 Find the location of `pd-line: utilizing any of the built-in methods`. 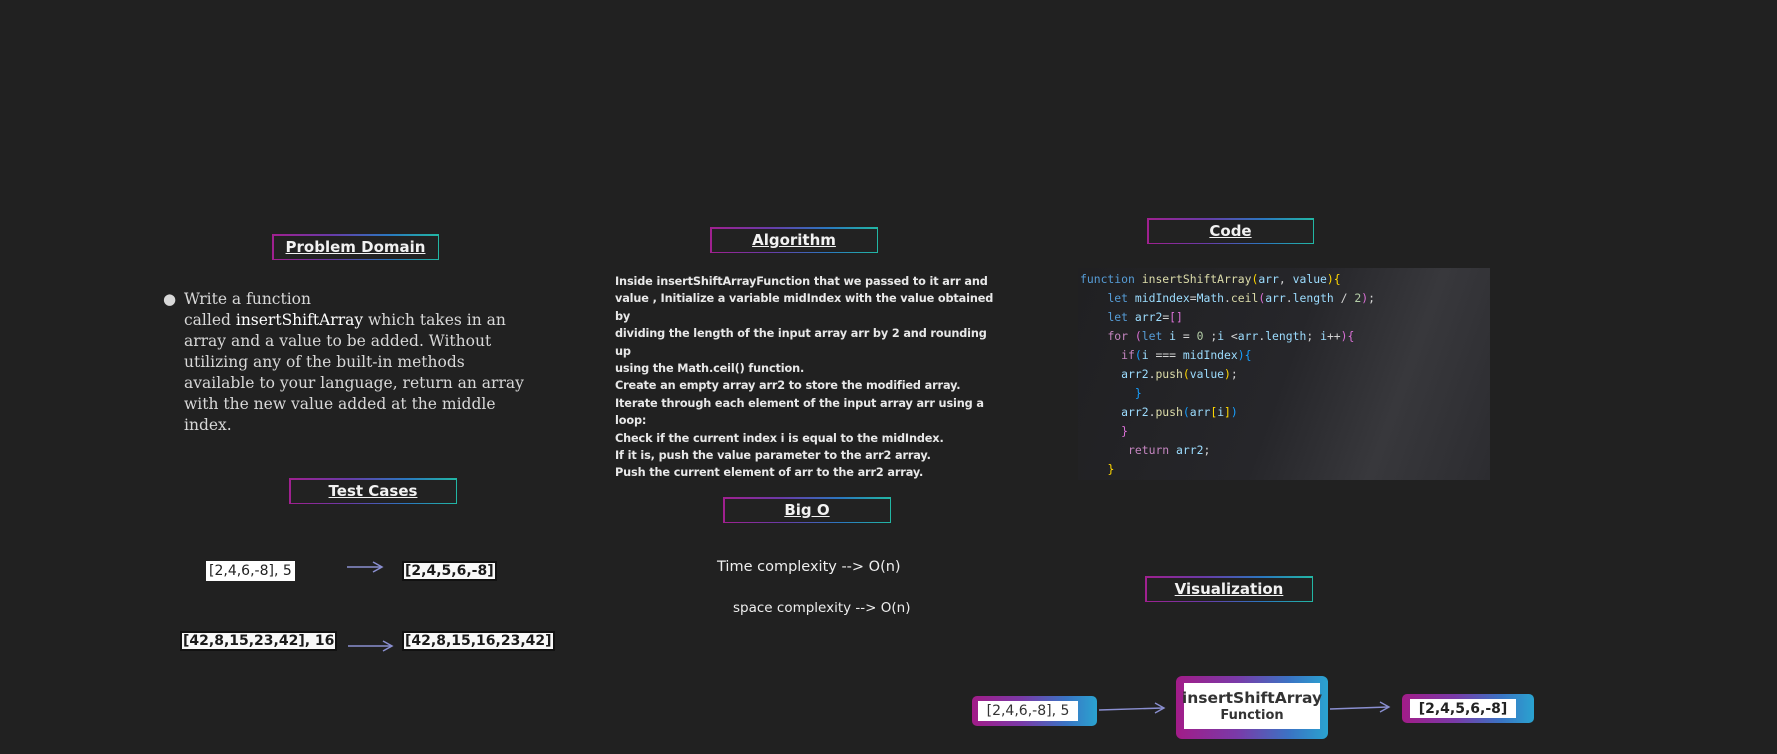

pd-line: utilizing any of the built-in methods is located at coordinates (324, 362).